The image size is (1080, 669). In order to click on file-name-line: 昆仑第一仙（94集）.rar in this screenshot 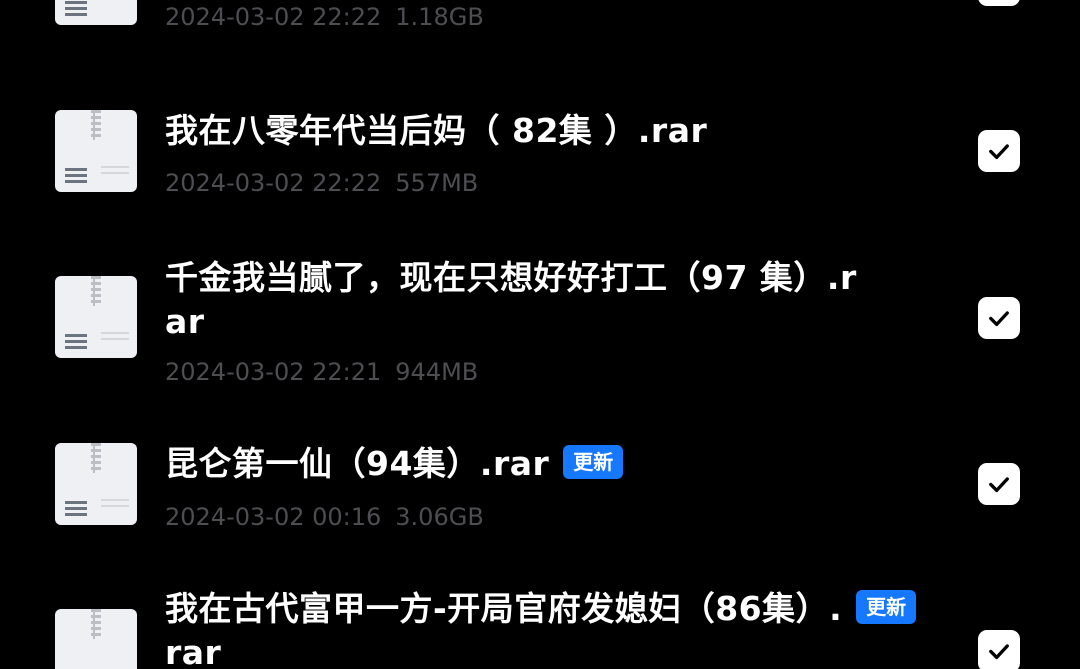, I will do `click(357, 463)`.